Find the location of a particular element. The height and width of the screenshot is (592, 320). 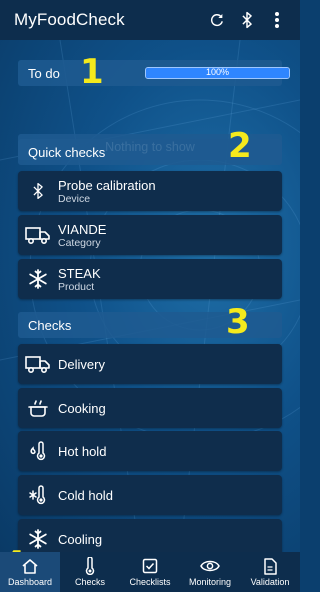

snowflake-icon is located at coordinates (38, 279).